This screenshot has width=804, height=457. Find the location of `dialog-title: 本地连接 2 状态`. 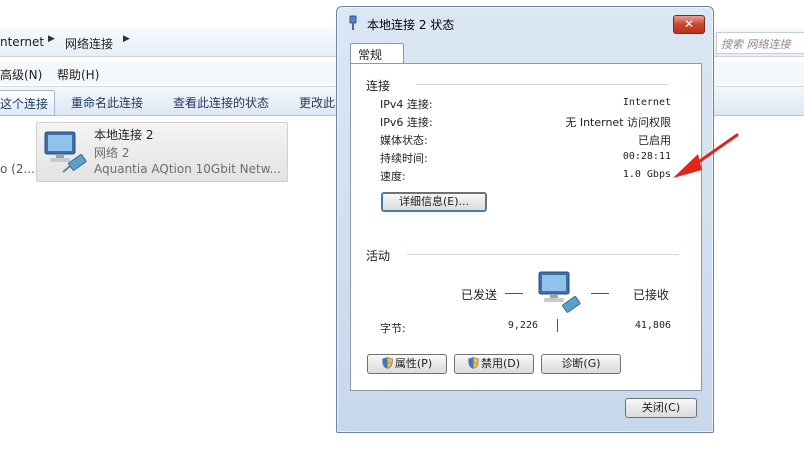

dialog-title: 本地连接 2 状态 is located at coordinates (411, 25).